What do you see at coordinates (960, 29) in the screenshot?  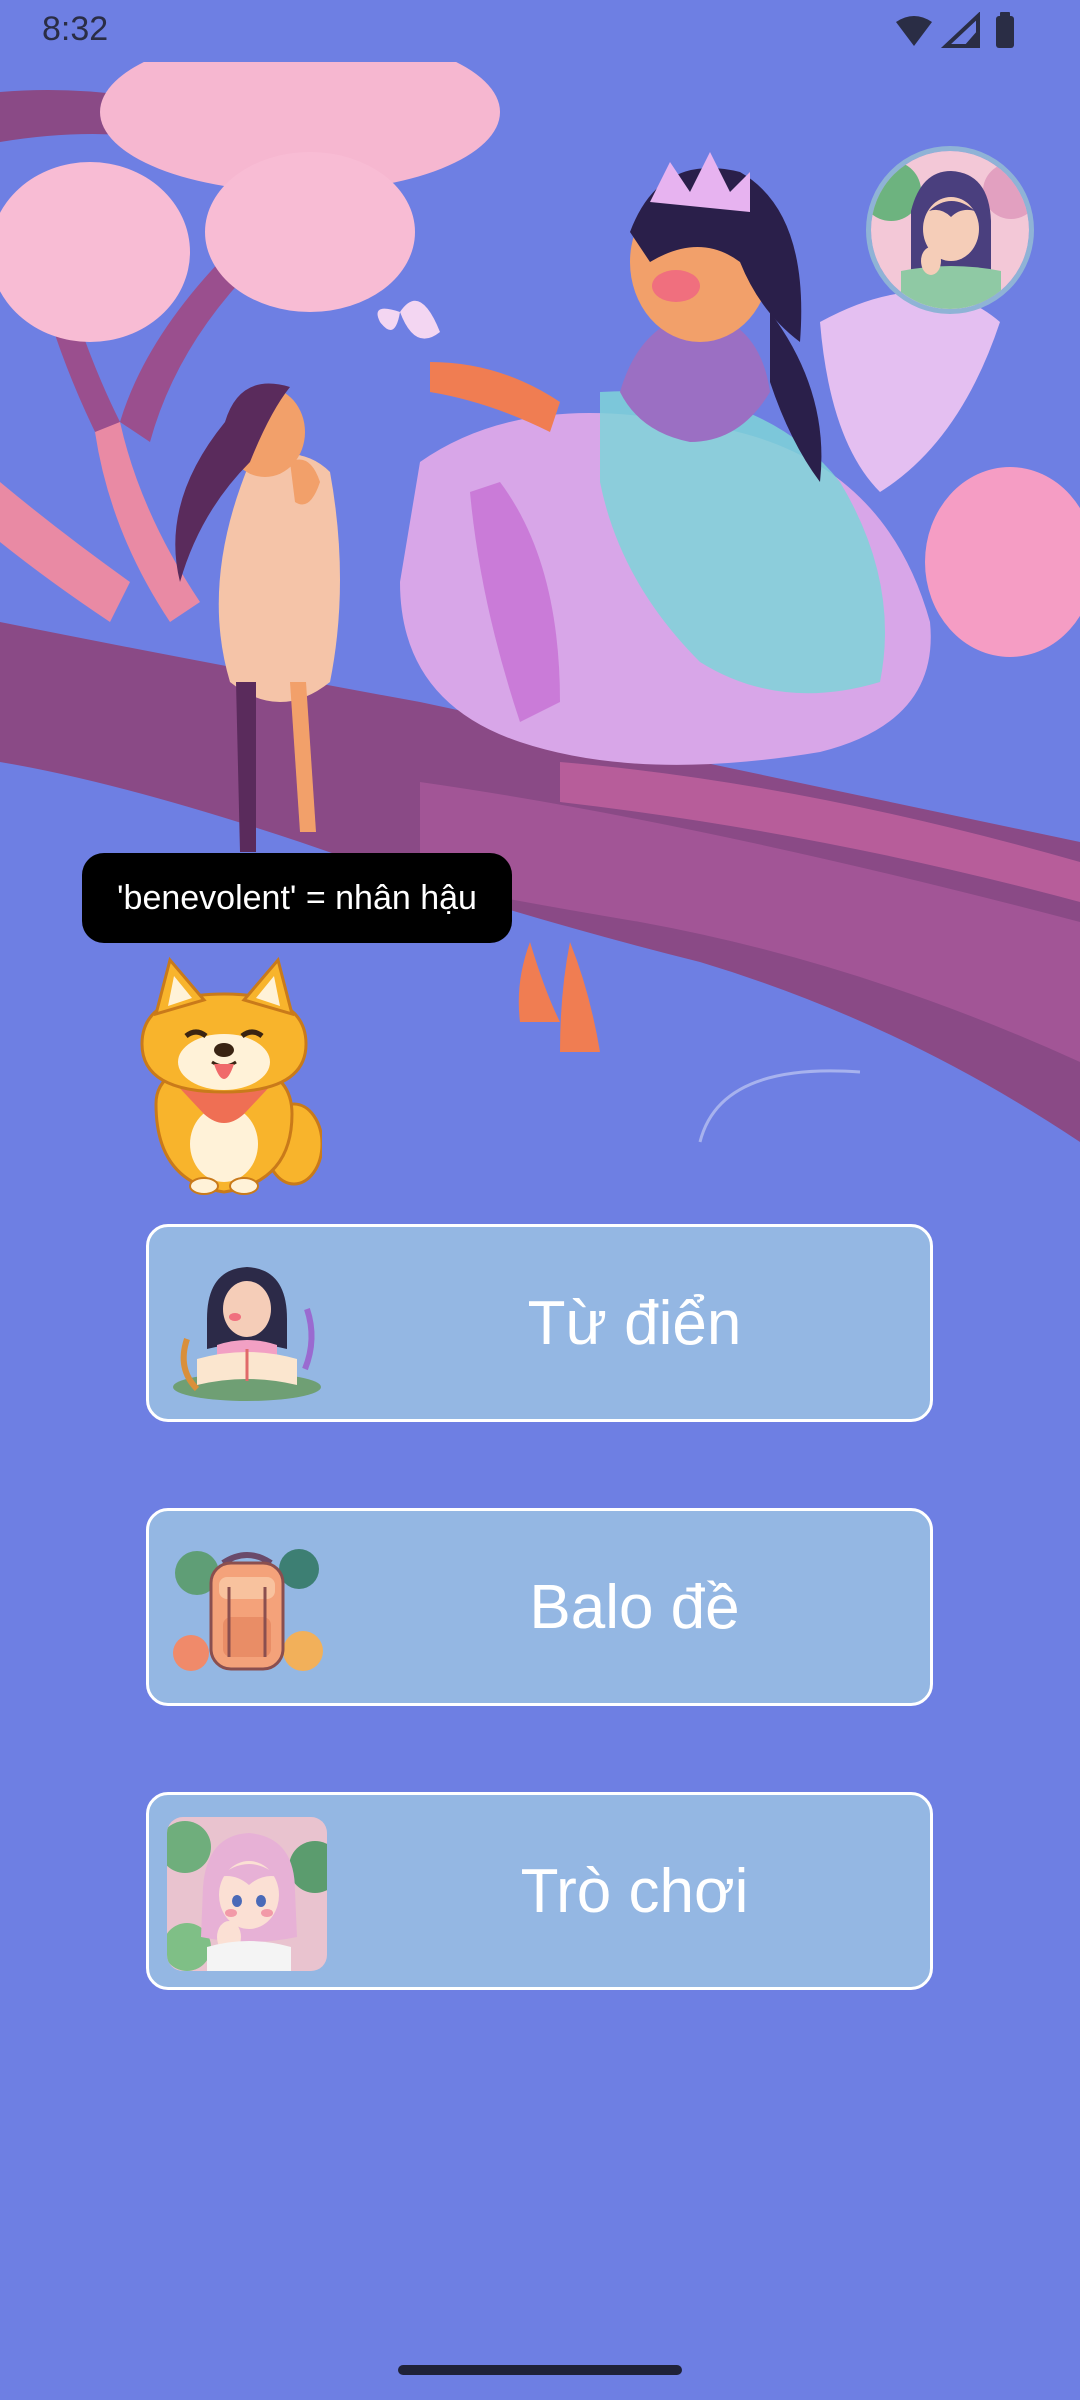 I see `signal-icon` at bounding box center [960, 29].